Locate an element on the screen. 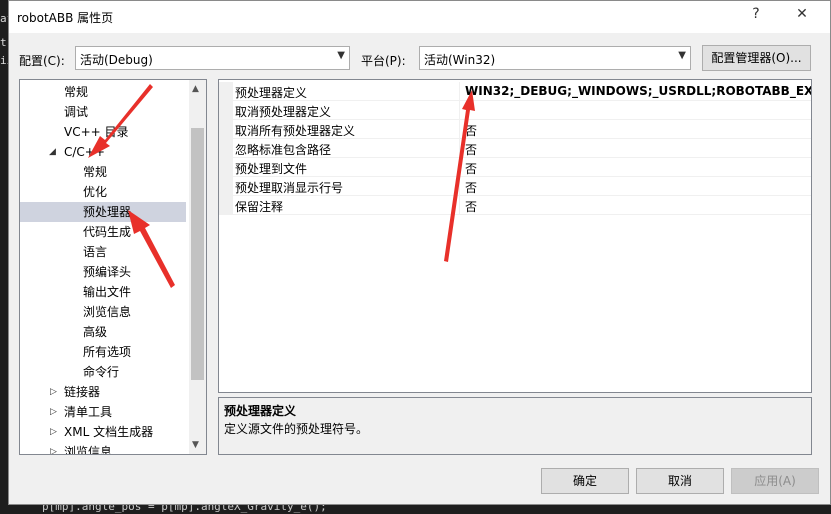 Image resolution: width=831 pixels, height=514 pixels. grid-key: 取消预处理器定义 is located at coordinates (283, 112).